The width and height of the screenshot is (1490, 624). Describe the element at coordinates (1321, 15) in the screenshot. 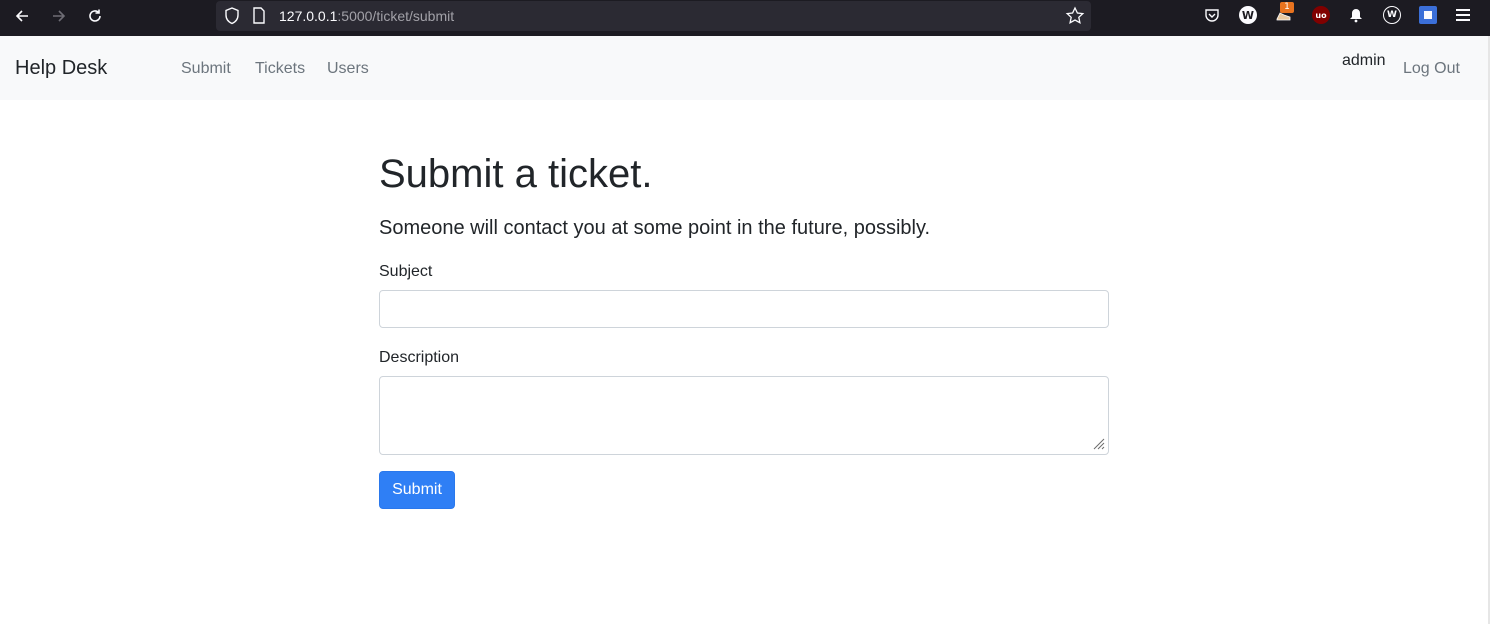

I see `ublock-icon: uo` at that location.